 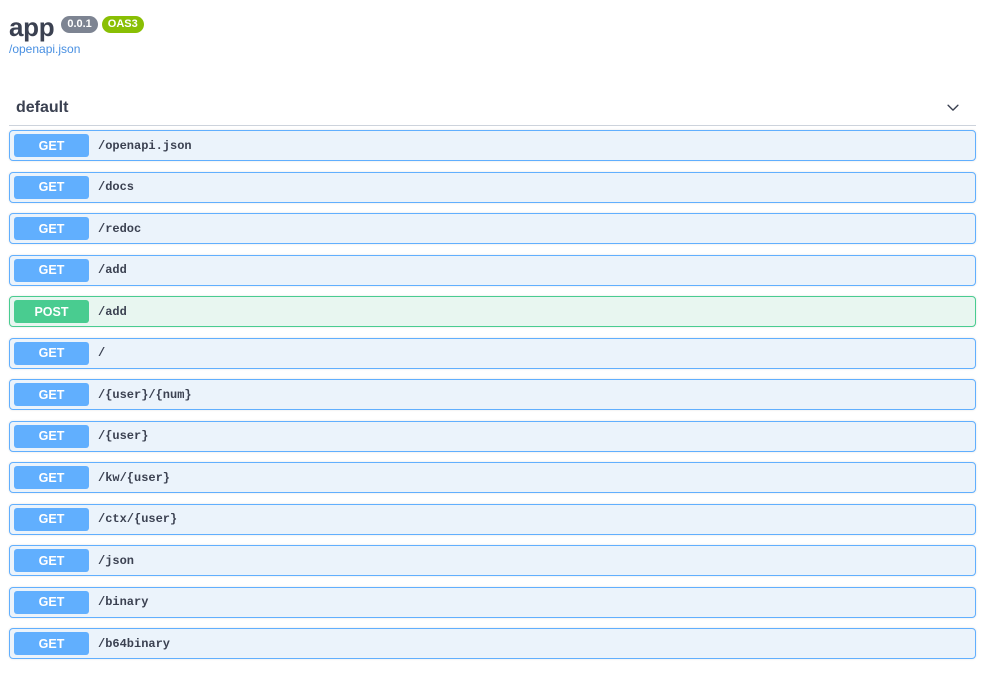 I want to click on oas-badge: OAS3, so click(x=122, y=24).